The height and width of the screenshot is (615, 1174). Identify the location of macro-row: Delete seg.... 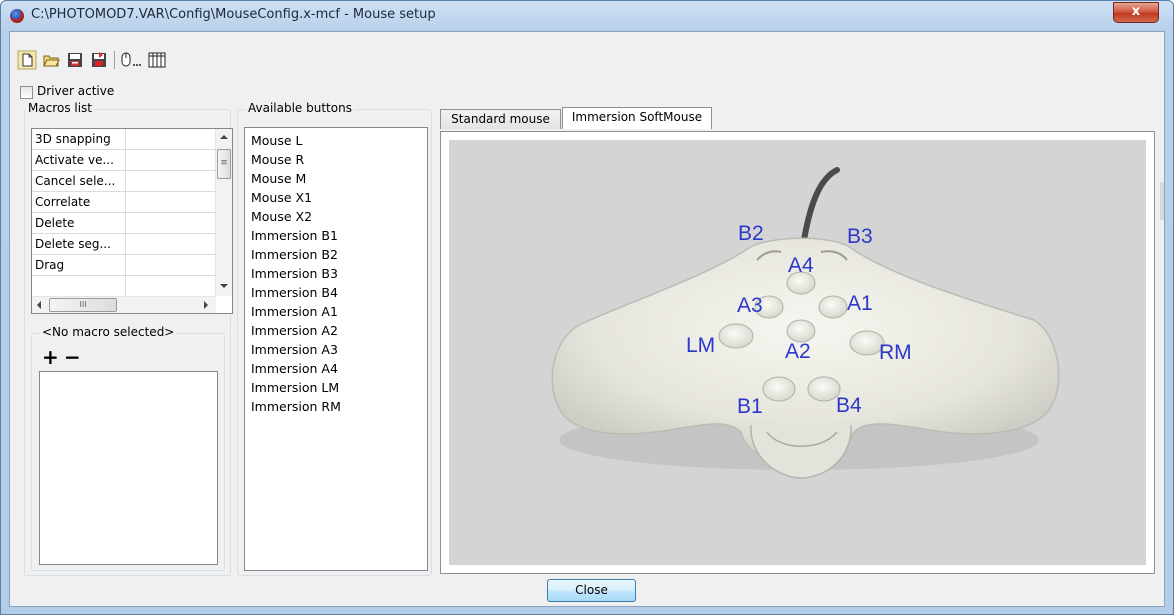
(124, 244).